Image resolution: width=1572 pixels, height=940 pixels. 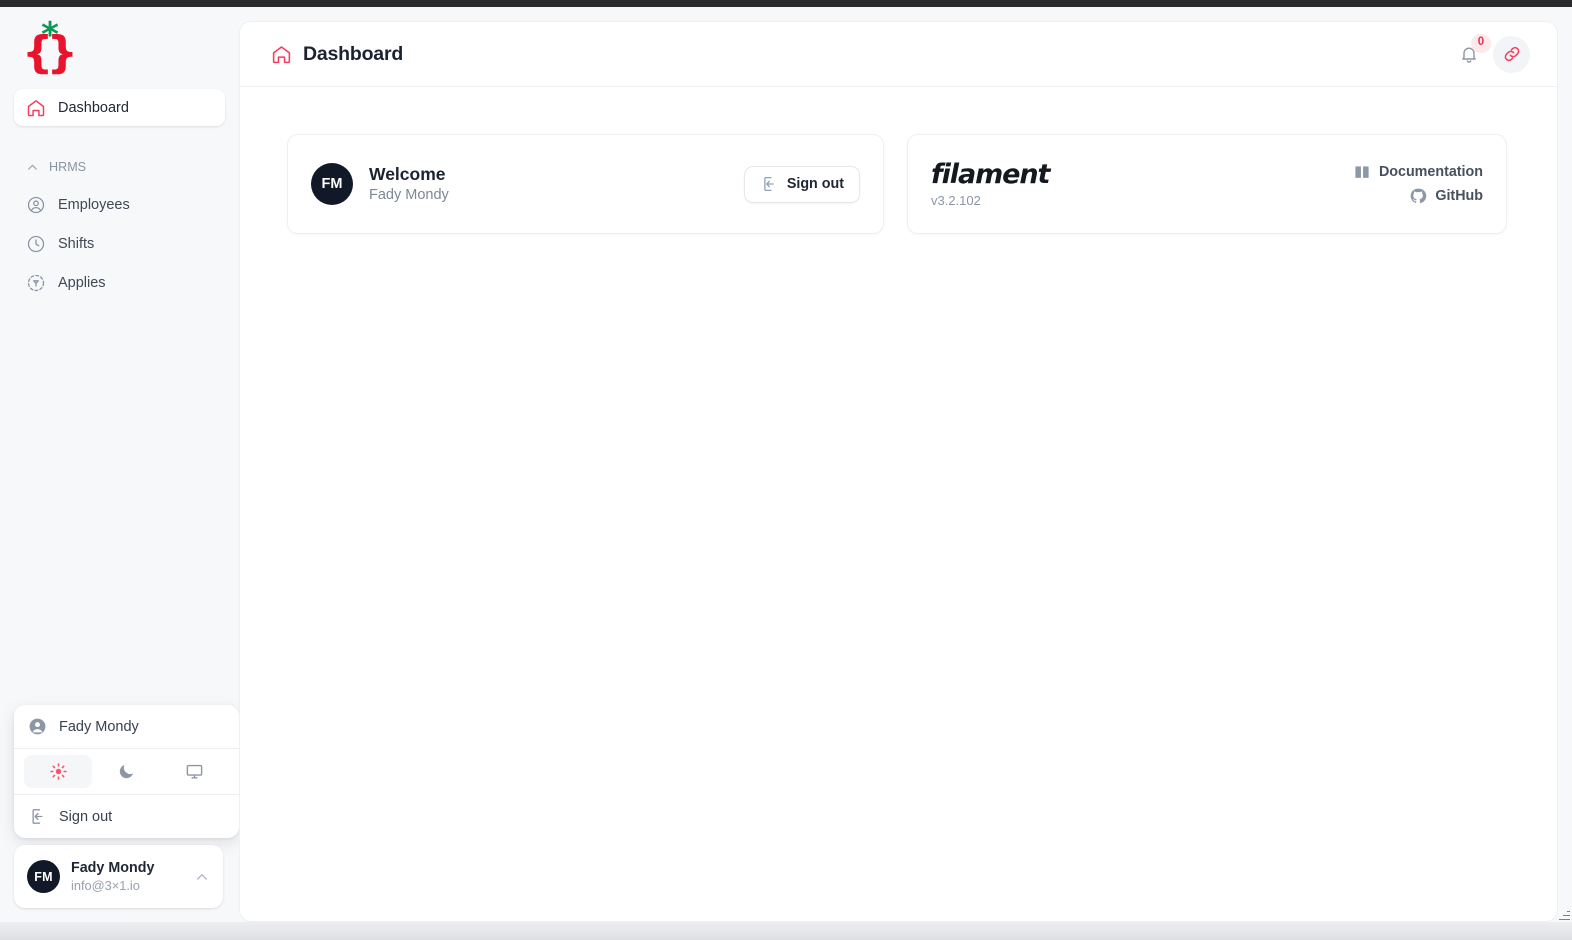 I want to click on documentation-link: Documentation, so click(x=1418, y=172).